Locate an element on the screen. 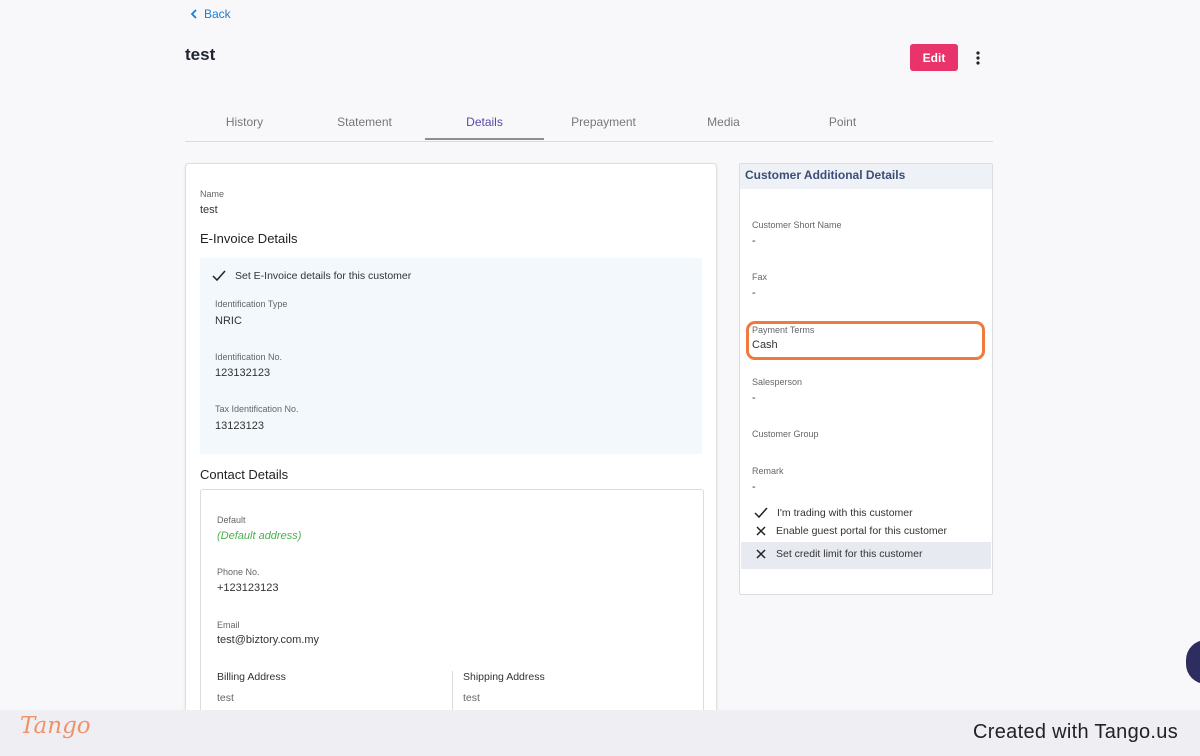 Image resolution: width=1200 pixels, height=756 pixels. tab-point: Point is located at coordinates (842, 125).